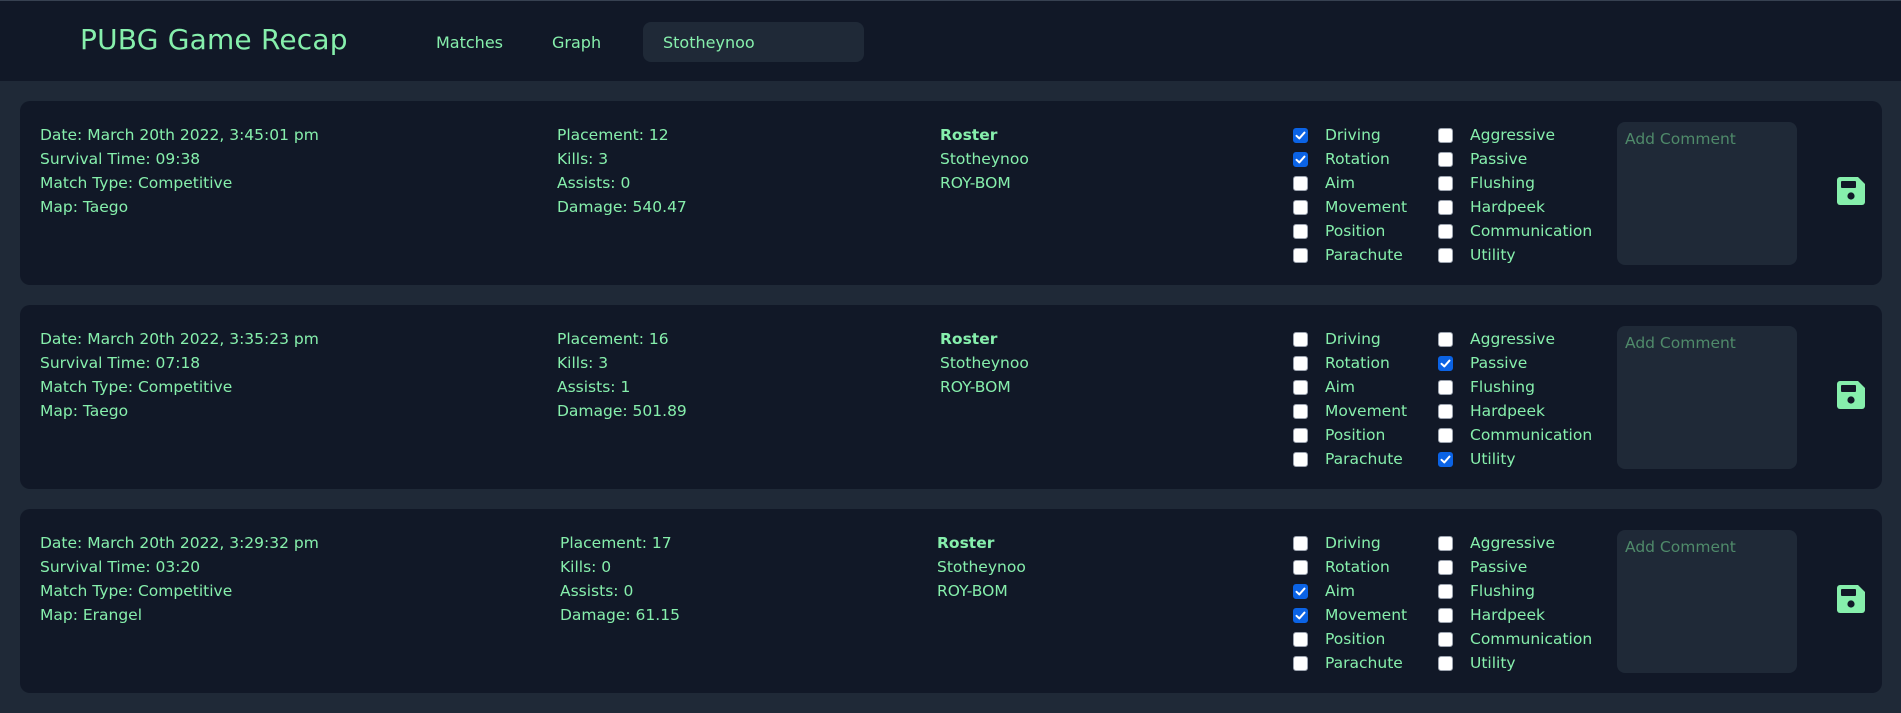  Describe the element at coordinates (1364, 255) in the screenshot. I see `tag-label: Parachute` at that location.